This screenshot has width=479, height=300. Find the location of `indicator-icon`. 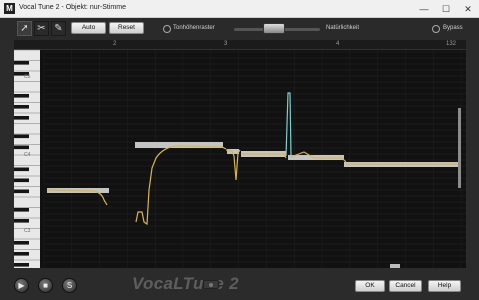

indicator-icon is located at coordinates (211, 284).